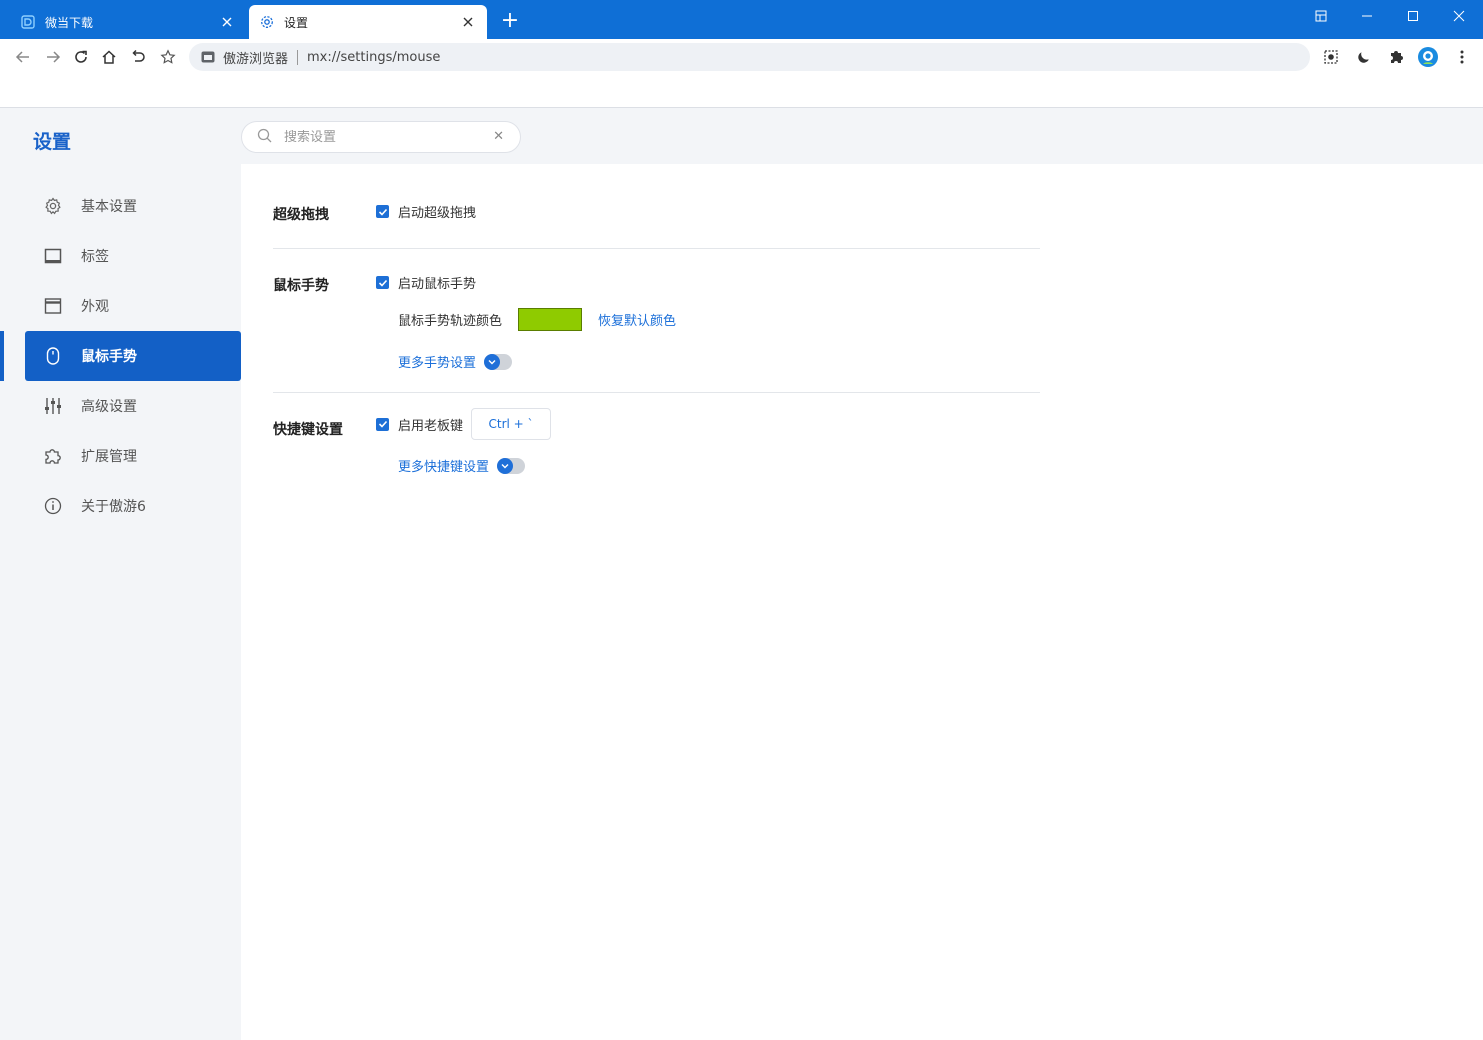 This screenshot has width=1483, height=1040. Describe the element at coordinates (53, 356) in the screenshot. I see `mouse-icon` at that location.